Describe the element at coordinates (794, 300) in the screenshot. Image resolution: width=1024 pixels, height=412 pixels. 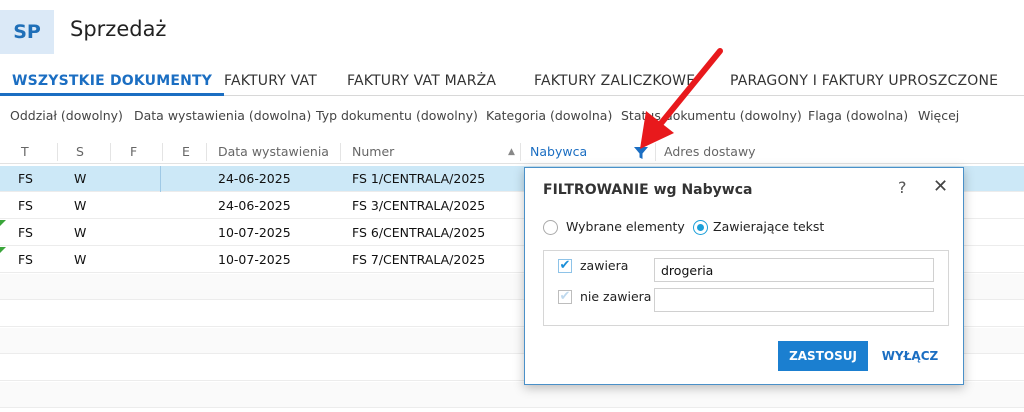
I see `not-contains-input` at that location.